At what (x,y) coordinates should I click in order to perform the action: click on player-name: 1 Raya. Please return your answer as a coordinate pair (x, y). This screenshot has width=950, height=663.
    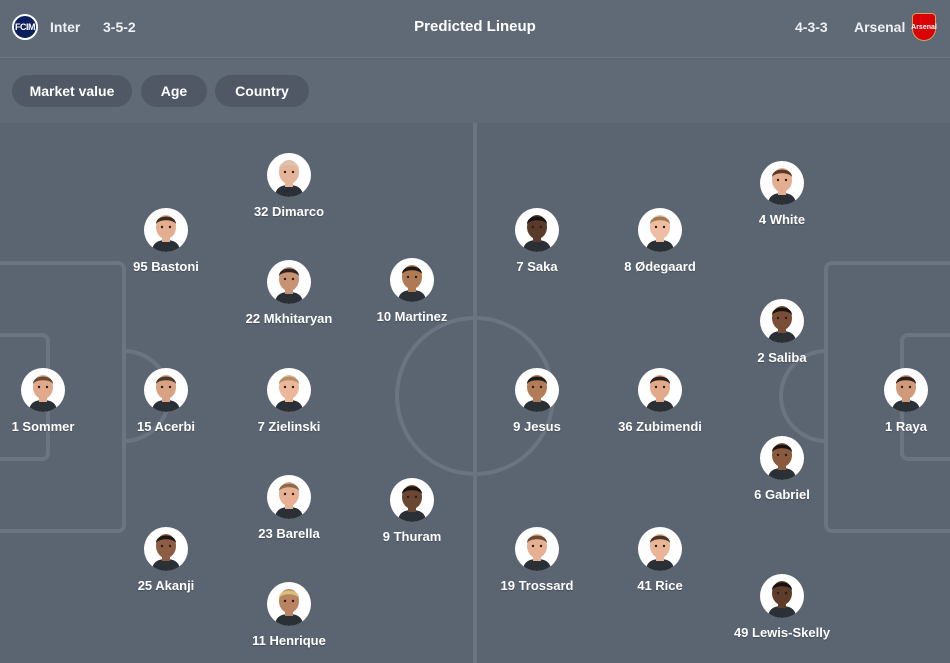
    Looking at the image, I should click on (906, 426).